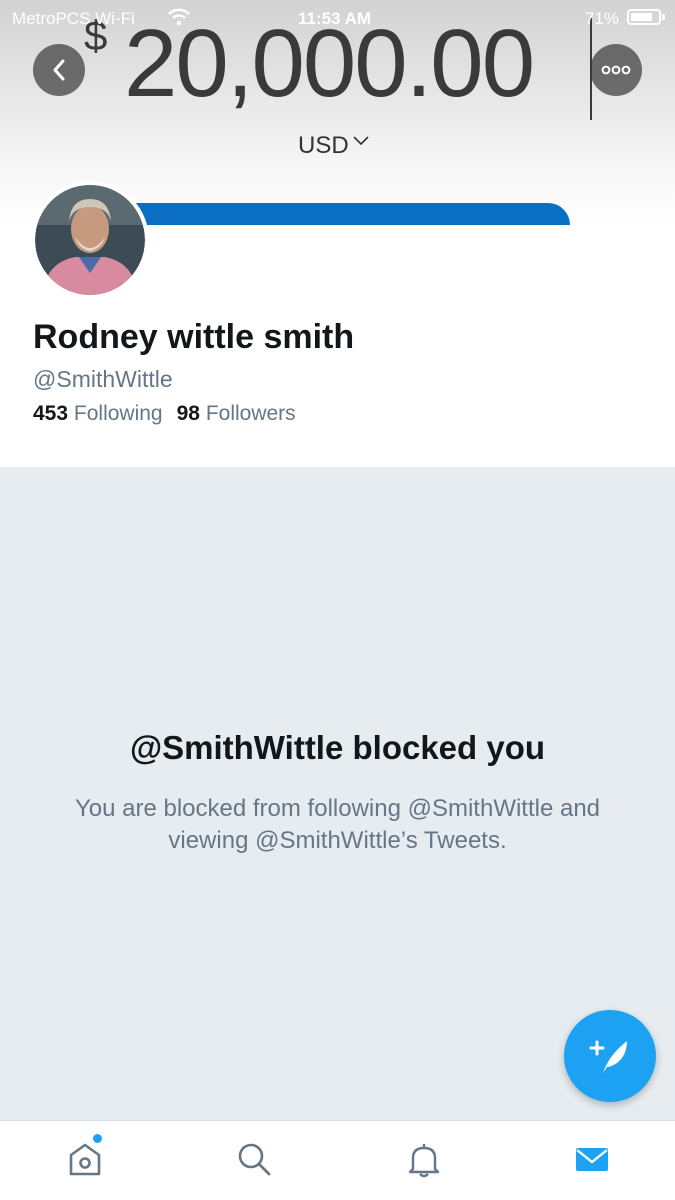 This screenshot has height=1200, width=675. I want to click on following-label: Following, so click(118, 413).